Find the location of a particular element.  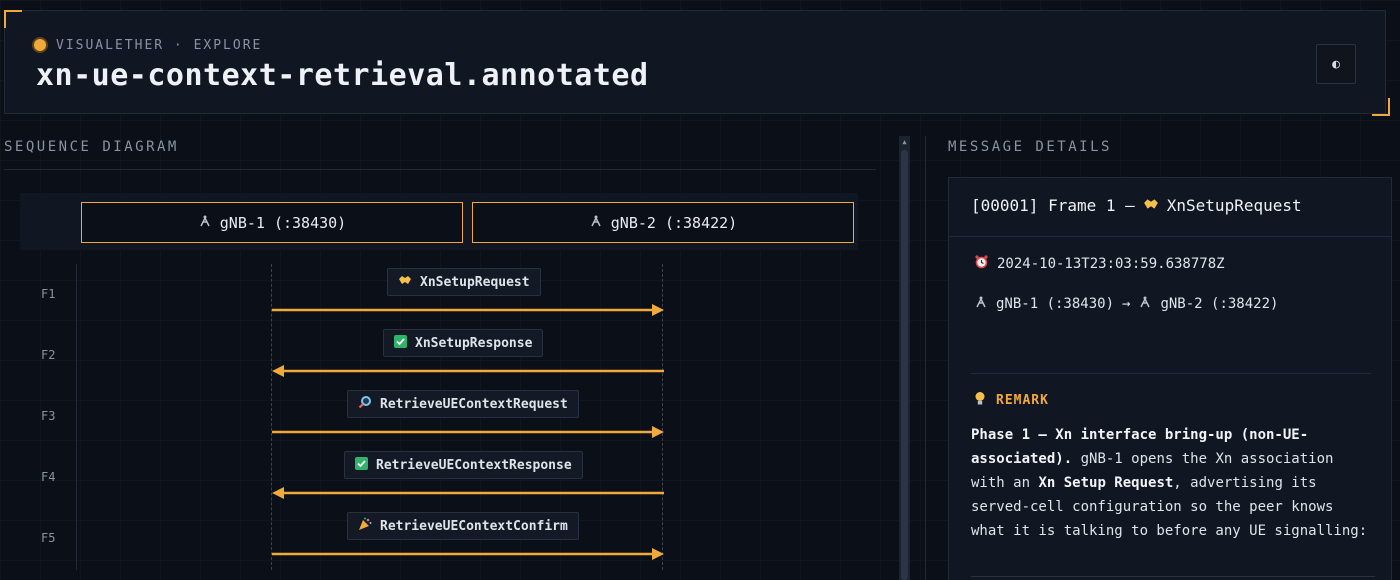

participant-gnb-2: gNB-2 (:38422) is located at coordinates (663, 222).